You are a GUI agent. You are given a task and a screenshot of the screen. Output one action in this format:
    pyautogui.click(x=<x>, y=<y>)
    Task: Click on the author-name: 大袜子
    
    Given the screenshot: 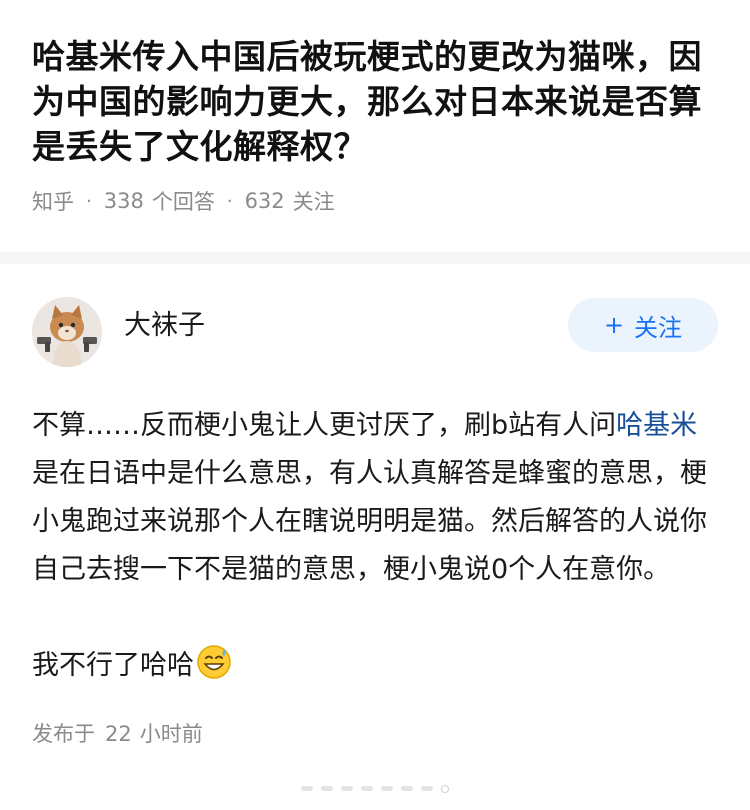 What is the action you would take?
    pyautogui.click(x=164, y=322)
    